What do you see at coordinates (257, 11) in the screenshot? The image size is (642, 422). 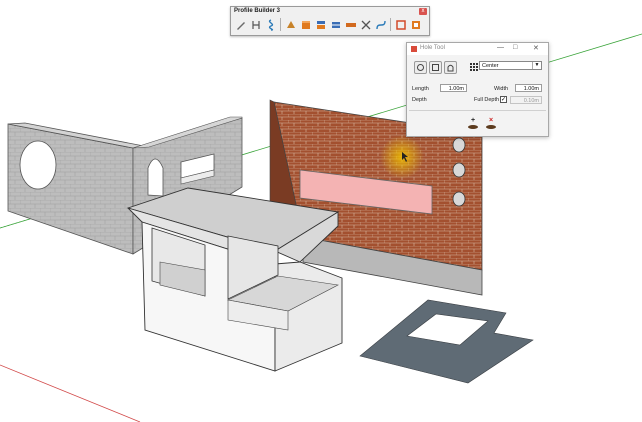 I see `toolbar-title: Profile Builder 3` at bounding box center [257, 11].